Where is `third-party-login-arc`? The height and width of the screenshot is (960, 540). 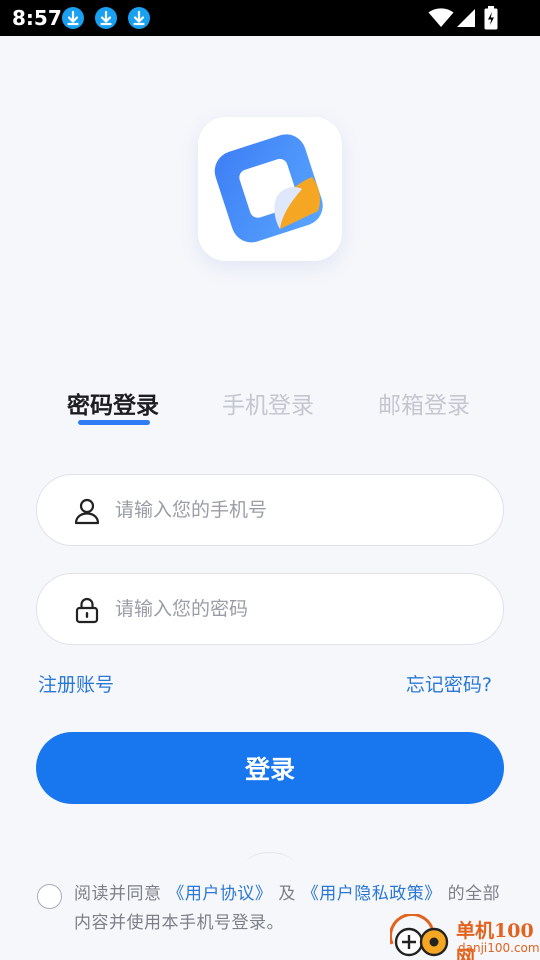
third-party-login-arc is located at coordinates (270, 864).